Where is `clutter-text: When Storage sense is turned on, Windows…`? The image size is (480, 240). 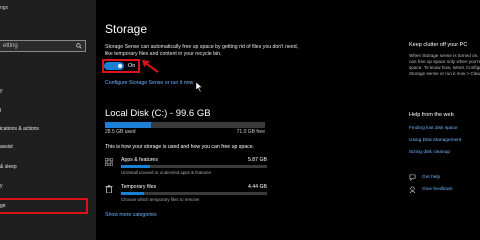
clutter-text: When Storage sense is turned on, Windows… is located at coordinates (444, 64).